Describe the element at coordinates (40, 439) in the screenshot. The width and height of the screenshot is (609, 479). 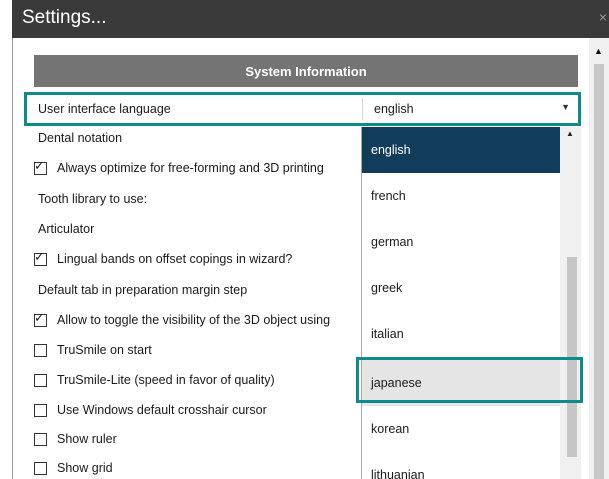
I see `checkbox-show-ruler` at that location.